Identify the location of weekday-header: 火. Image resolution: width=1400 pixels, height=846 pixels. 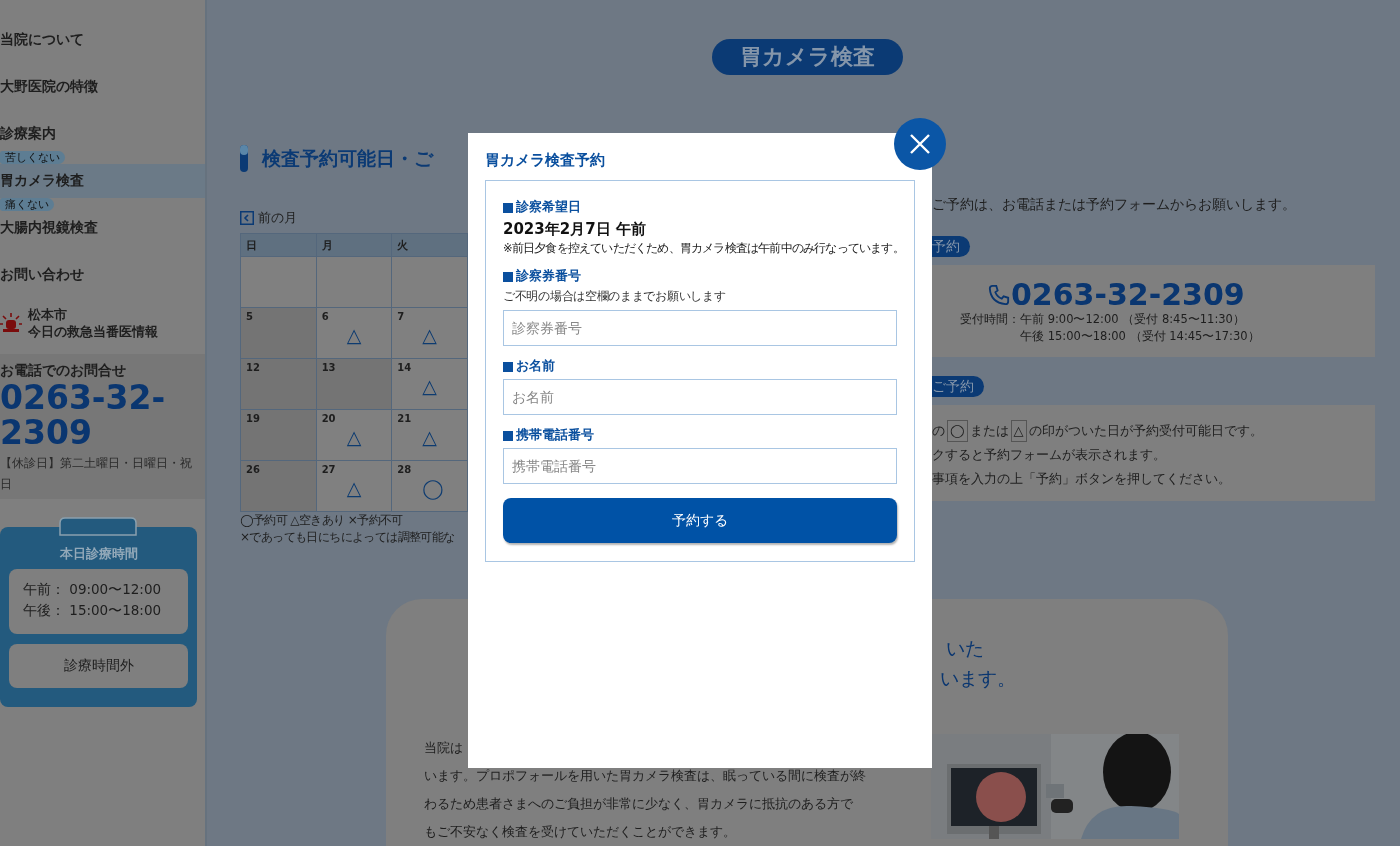
(430, 245).